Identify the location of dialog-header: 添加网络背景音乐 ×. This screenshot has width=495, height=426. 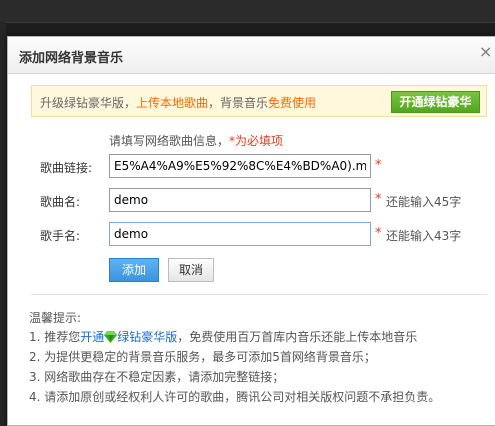
(251, 55).